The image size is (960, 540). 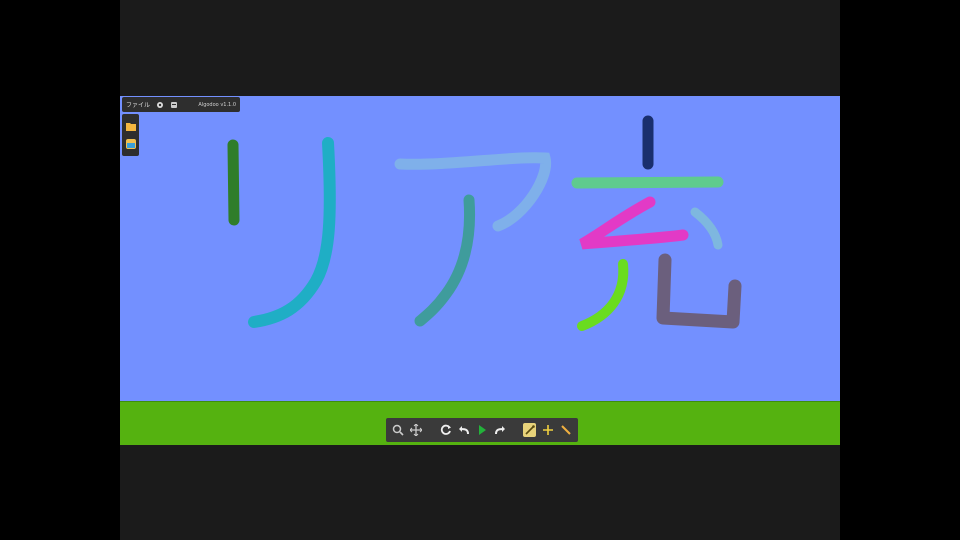 I want to click on juu-right-leg-stroke, so click(x=699, y=291).